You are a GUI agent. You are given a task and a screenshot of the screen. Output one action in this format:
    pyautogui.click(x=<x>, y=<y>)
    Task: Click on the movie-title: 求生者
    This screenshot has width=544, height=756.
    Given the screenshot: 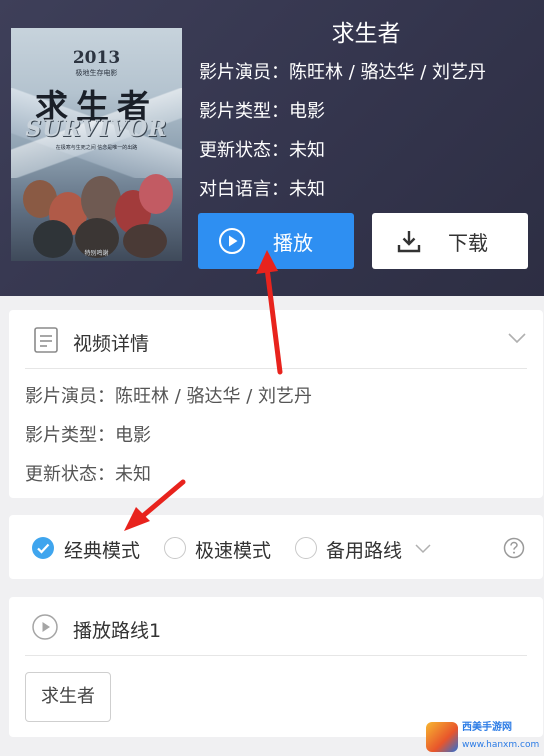 What is the action you would take?
    pyautogui.click(x=366, y=34)
    